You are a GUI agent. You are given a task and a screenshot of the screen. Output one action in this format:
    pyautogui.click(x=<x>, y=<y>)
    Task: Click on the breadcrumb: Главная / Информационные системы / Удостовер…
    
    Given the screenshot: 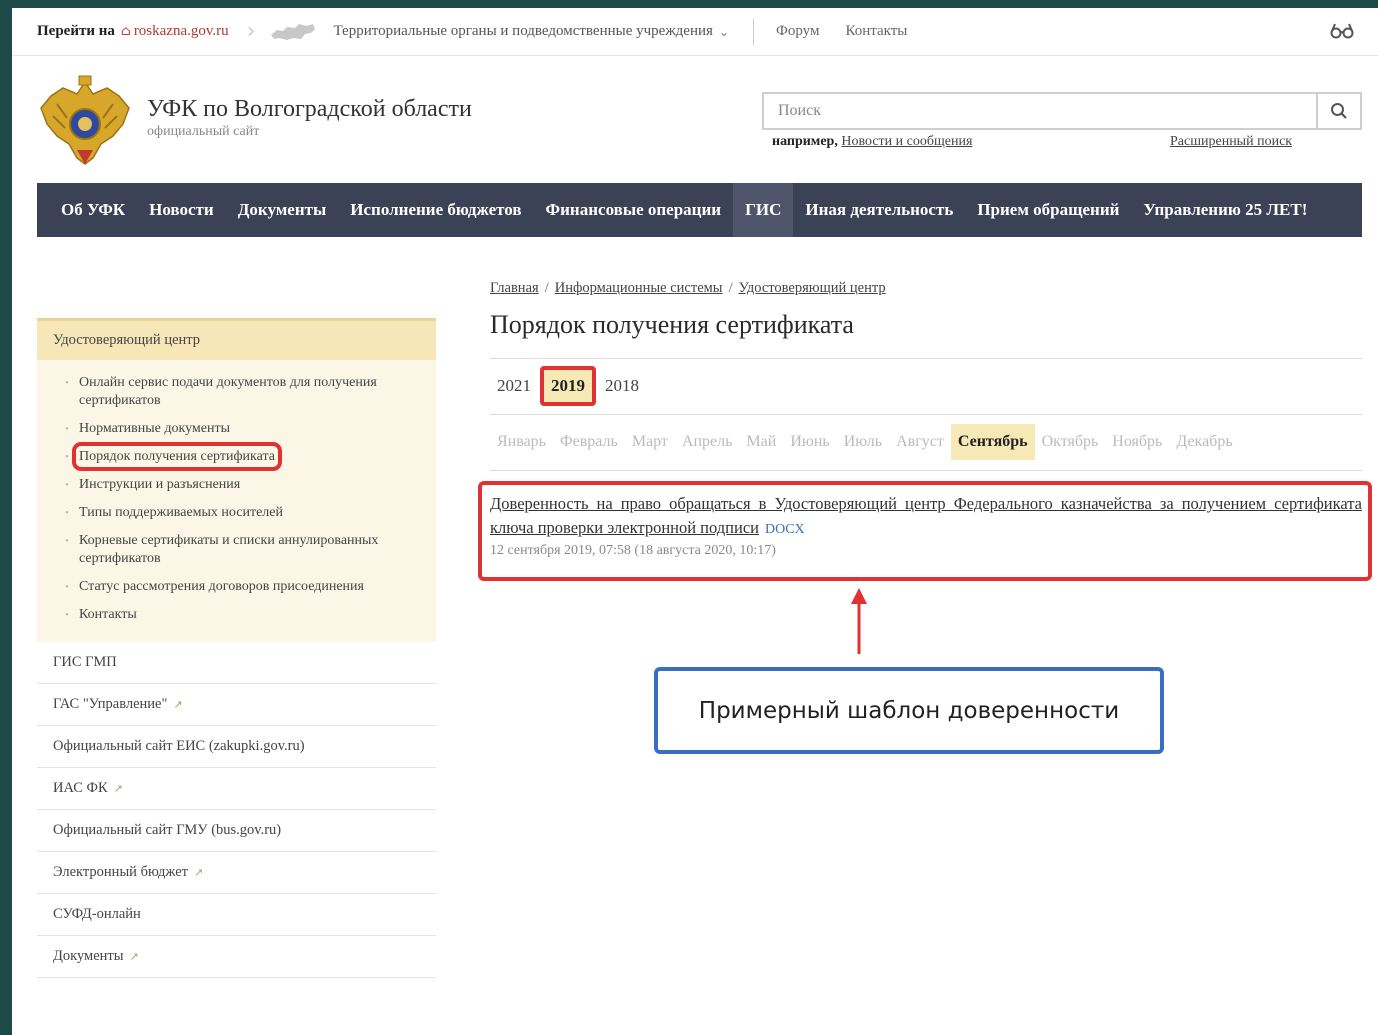 What is the action you would take?
    pyautogui.click(x=688, y=288)
    